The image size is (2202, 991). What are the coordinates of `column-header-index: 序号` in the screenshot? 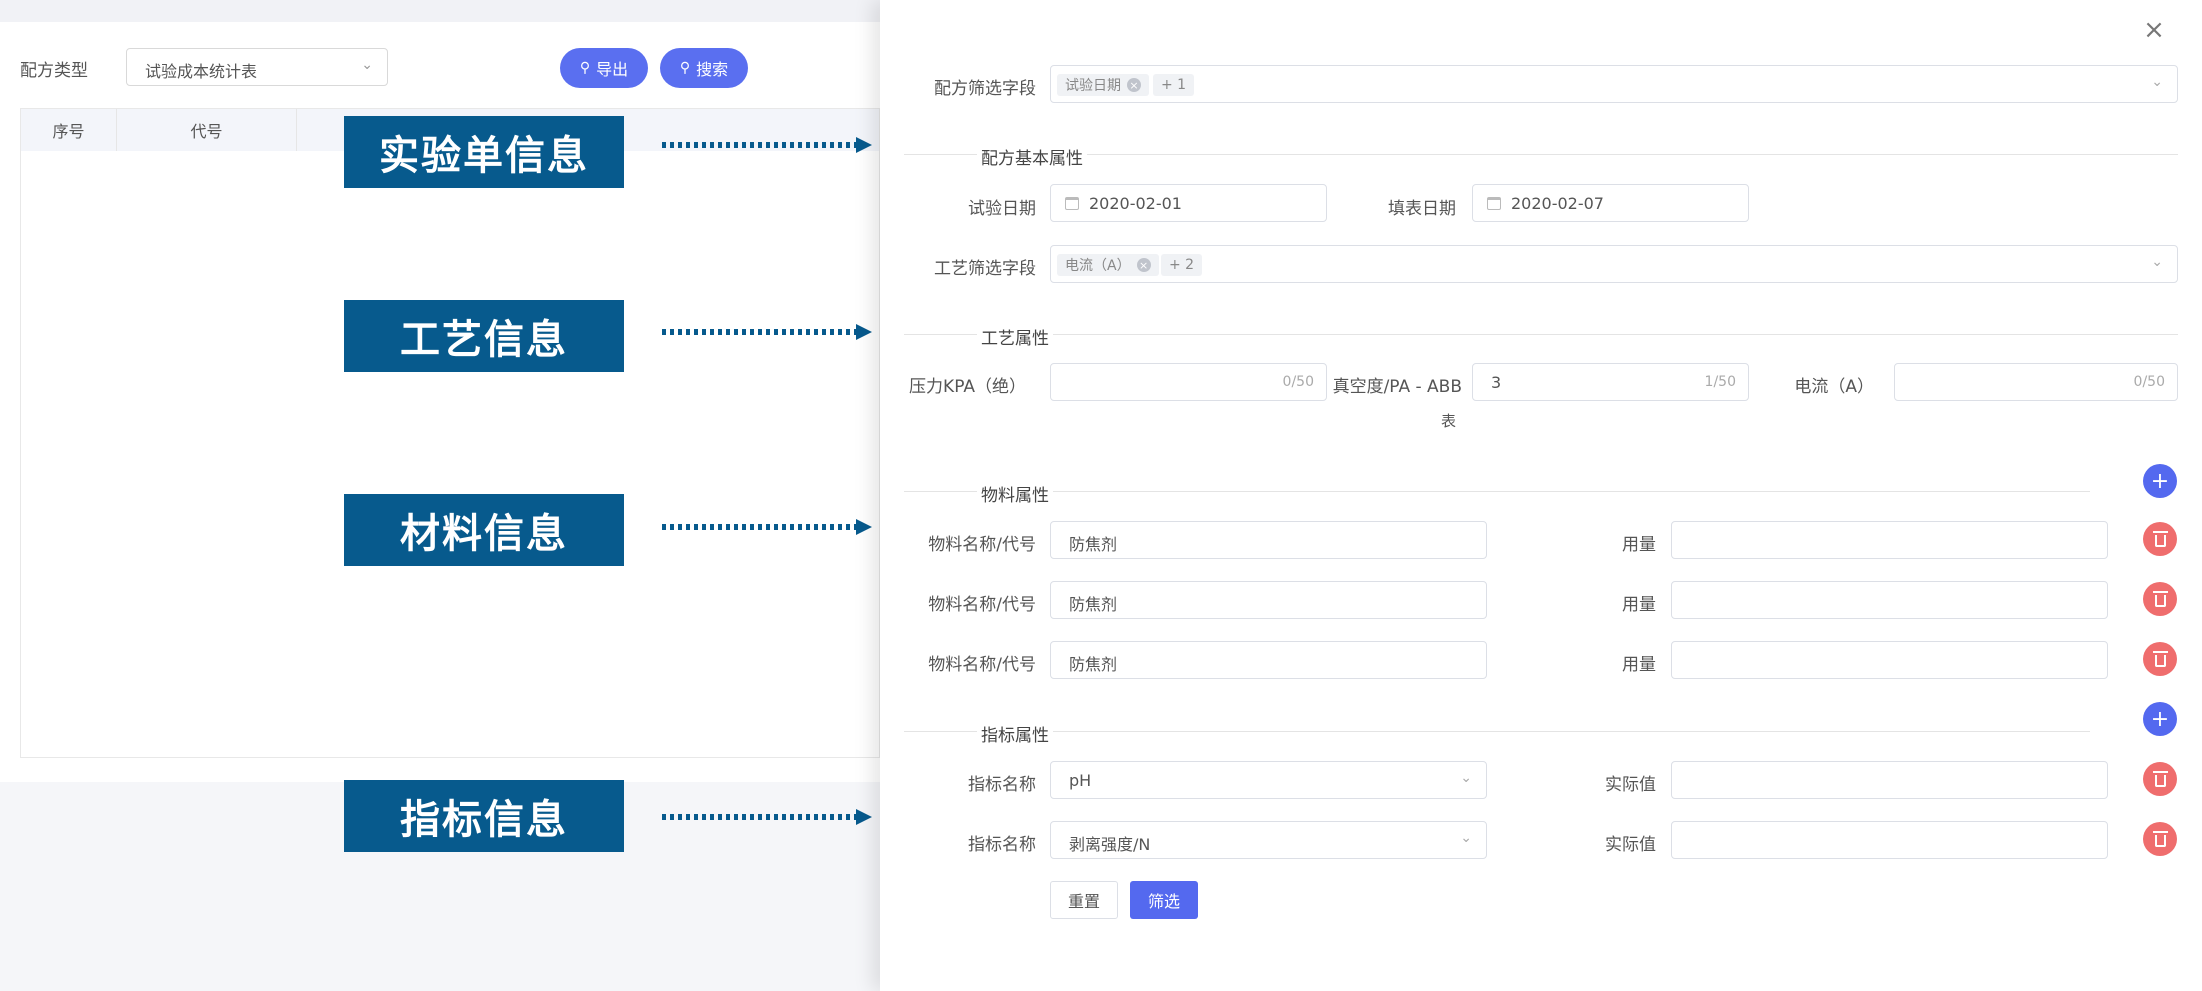 It's located at (69, 130).